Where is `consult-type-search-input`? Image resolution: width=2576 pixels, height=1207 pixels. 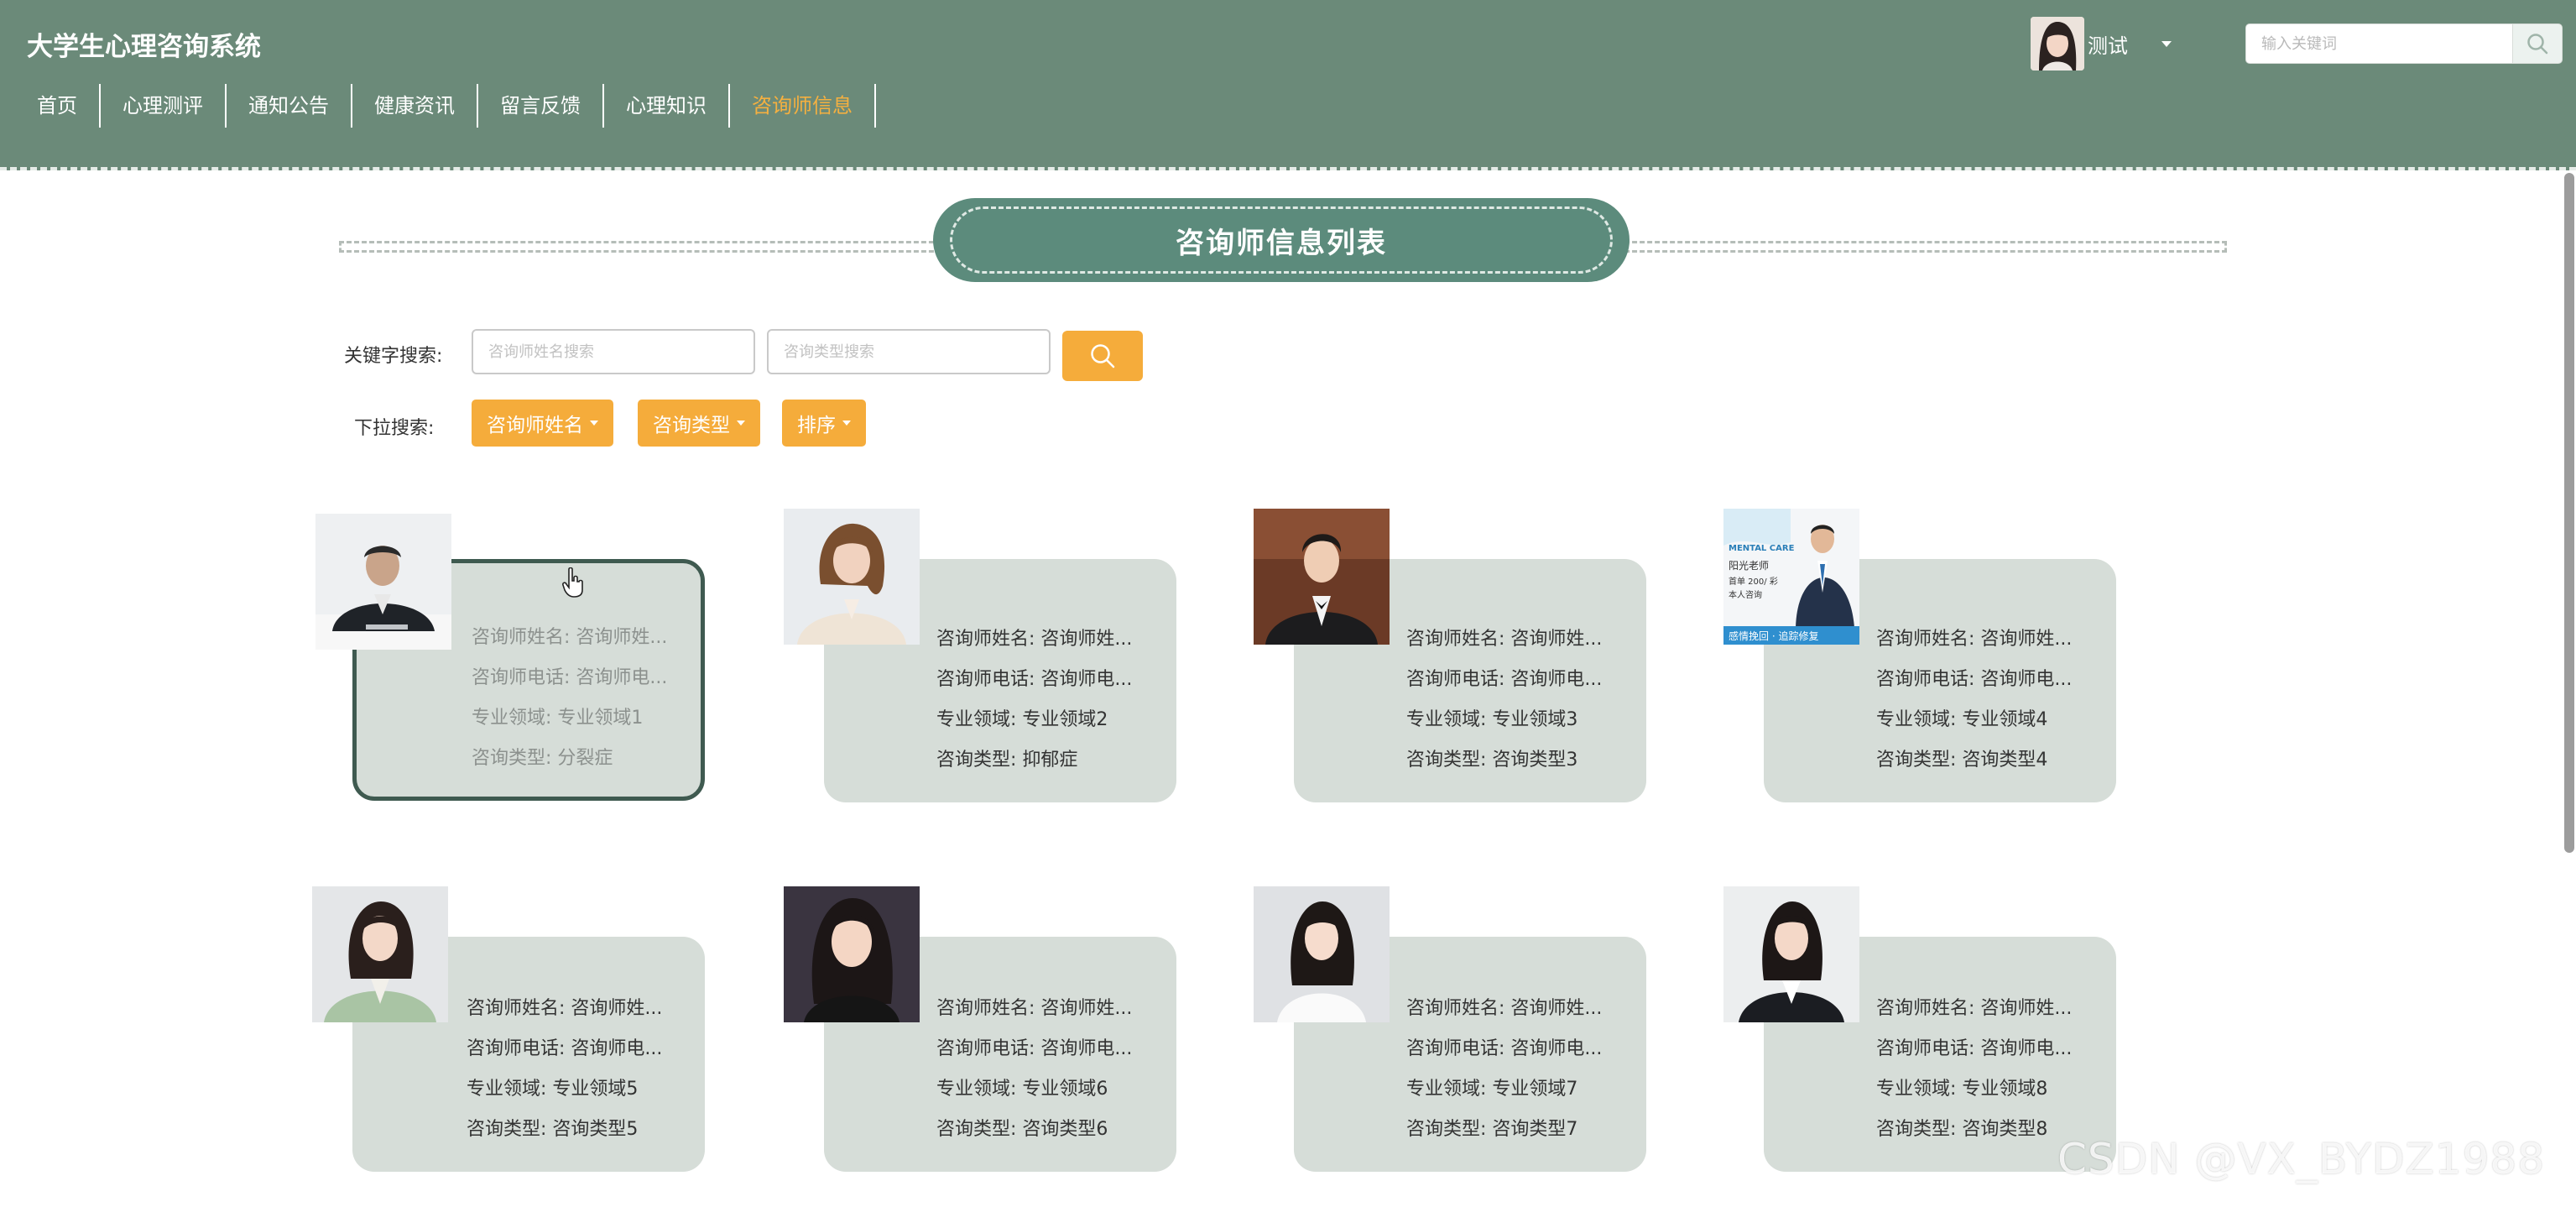
consult-type-search-input is located at coordinates (909, 351).